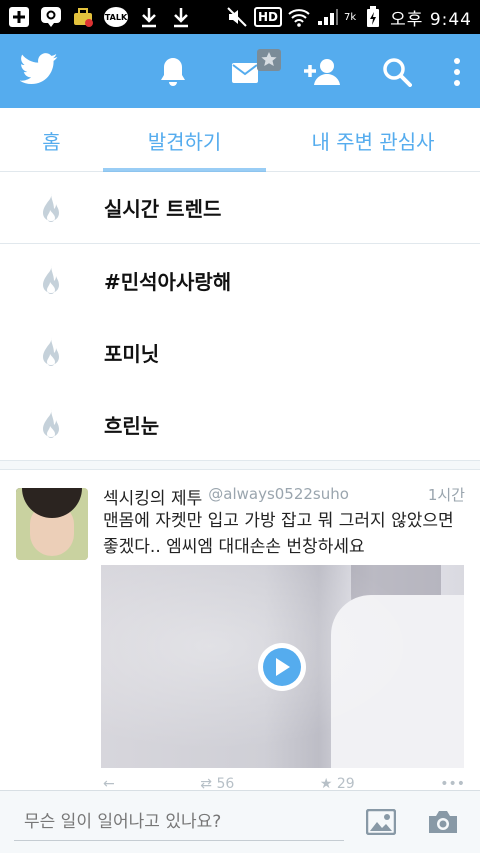  I want to click on tweet-actions: ← ⇄ 56 ★ 29 •••, so click(284, 783).